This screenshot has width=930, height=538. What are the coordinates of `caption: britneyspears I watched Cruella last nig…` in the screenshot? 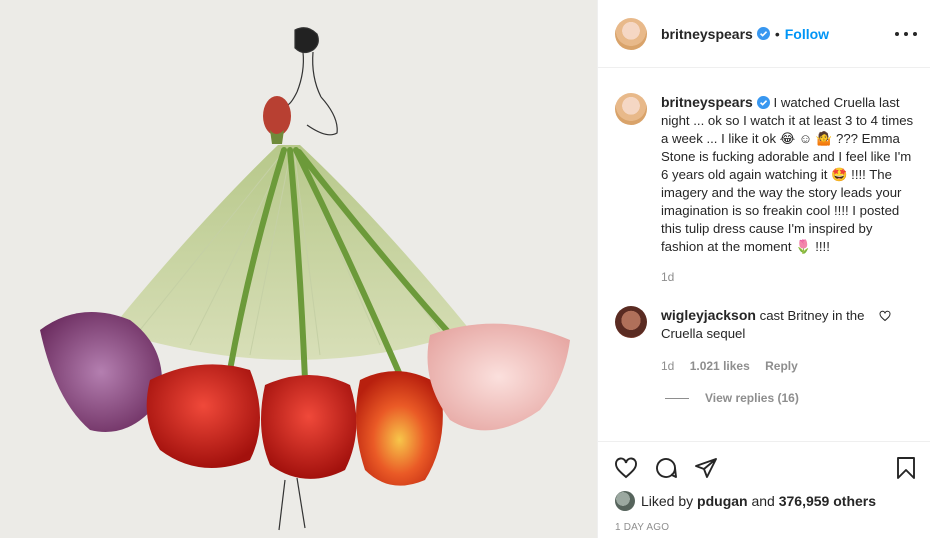 It's located at (764, 189).